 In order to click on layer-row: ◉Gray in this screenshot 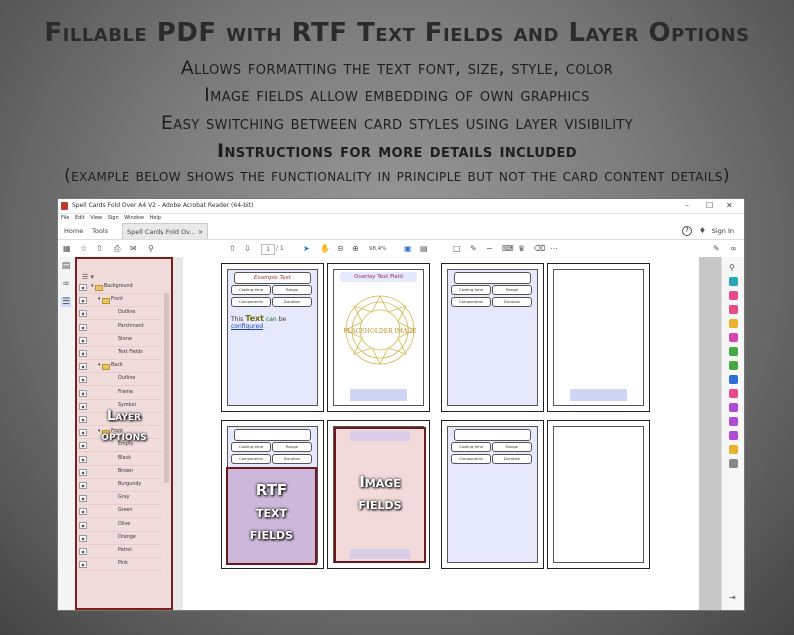, I will do `click(119, 498)`.